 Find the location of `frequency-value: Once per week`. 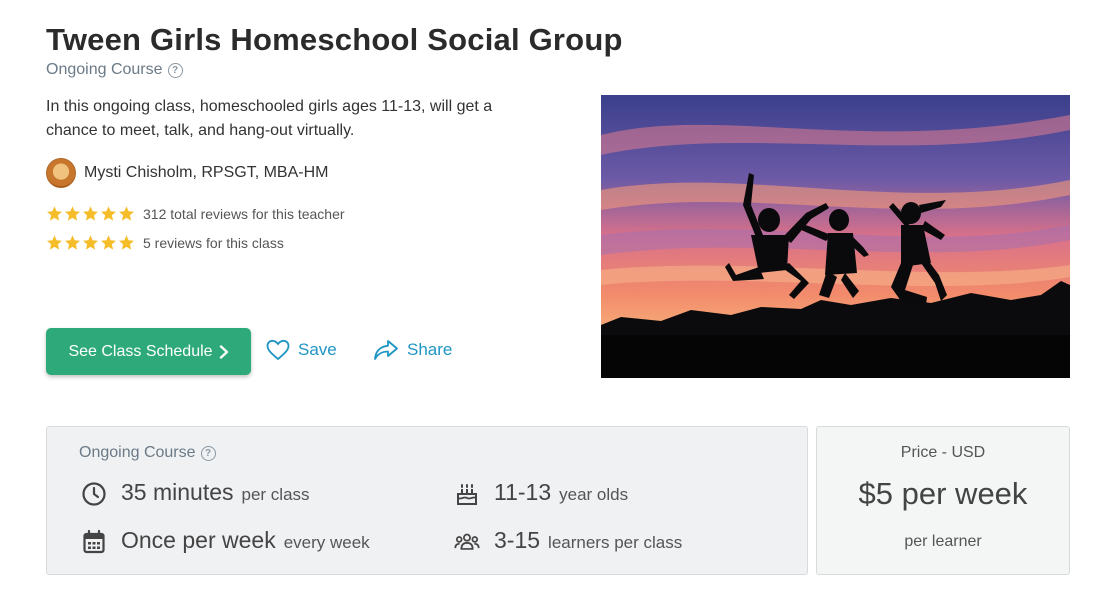

frequency-value: Once per week is located at coordinates (198, 540).